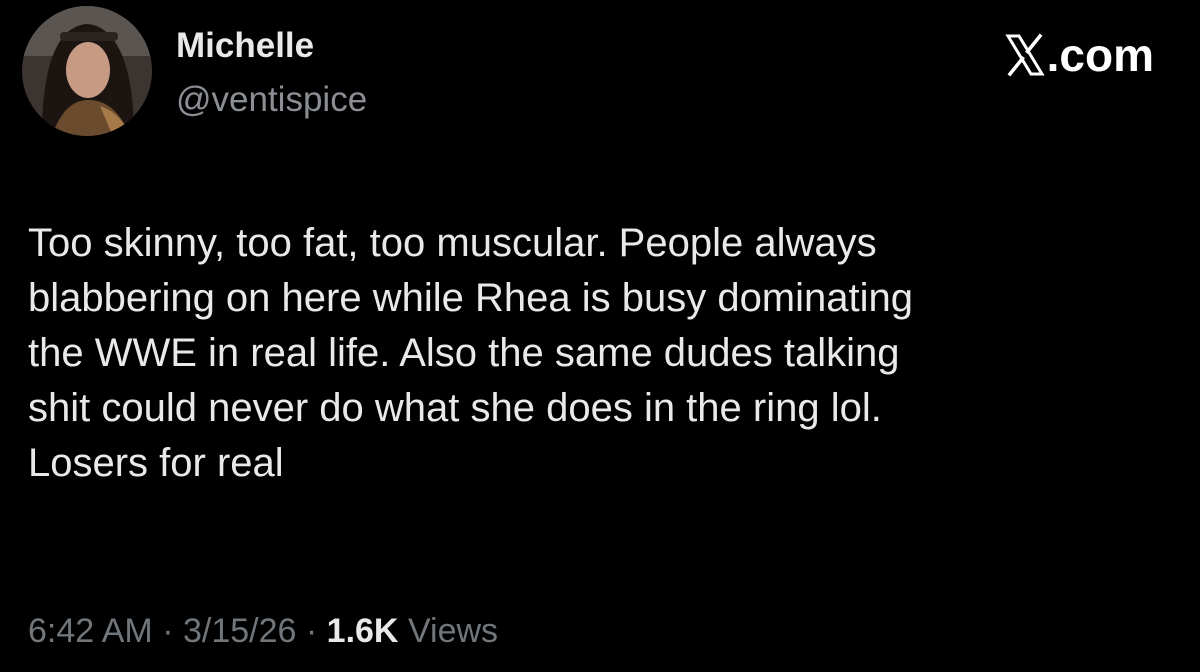 This screenshot has width=1200, height=672. Describe the element at coordinates (453, 631) in the screenshot. I see `views-label: Views` at that location.